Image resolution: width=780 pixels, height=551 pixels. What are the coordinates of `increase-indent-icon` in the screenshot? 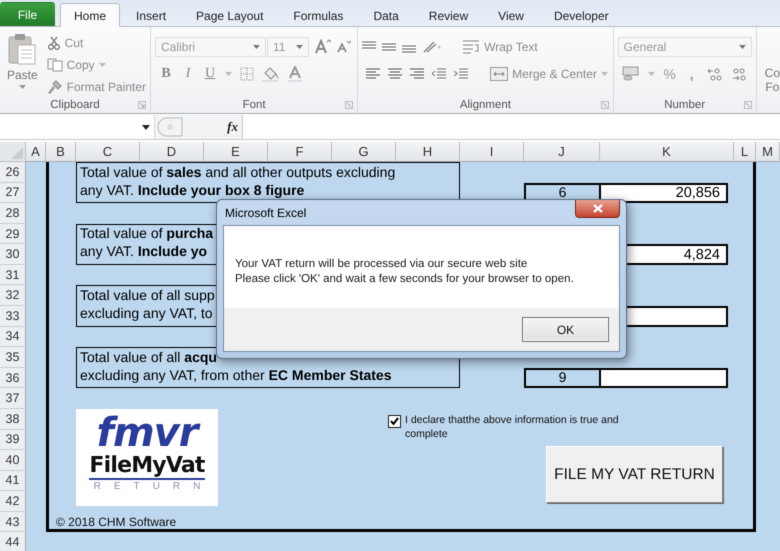 It's located at (461, 74).